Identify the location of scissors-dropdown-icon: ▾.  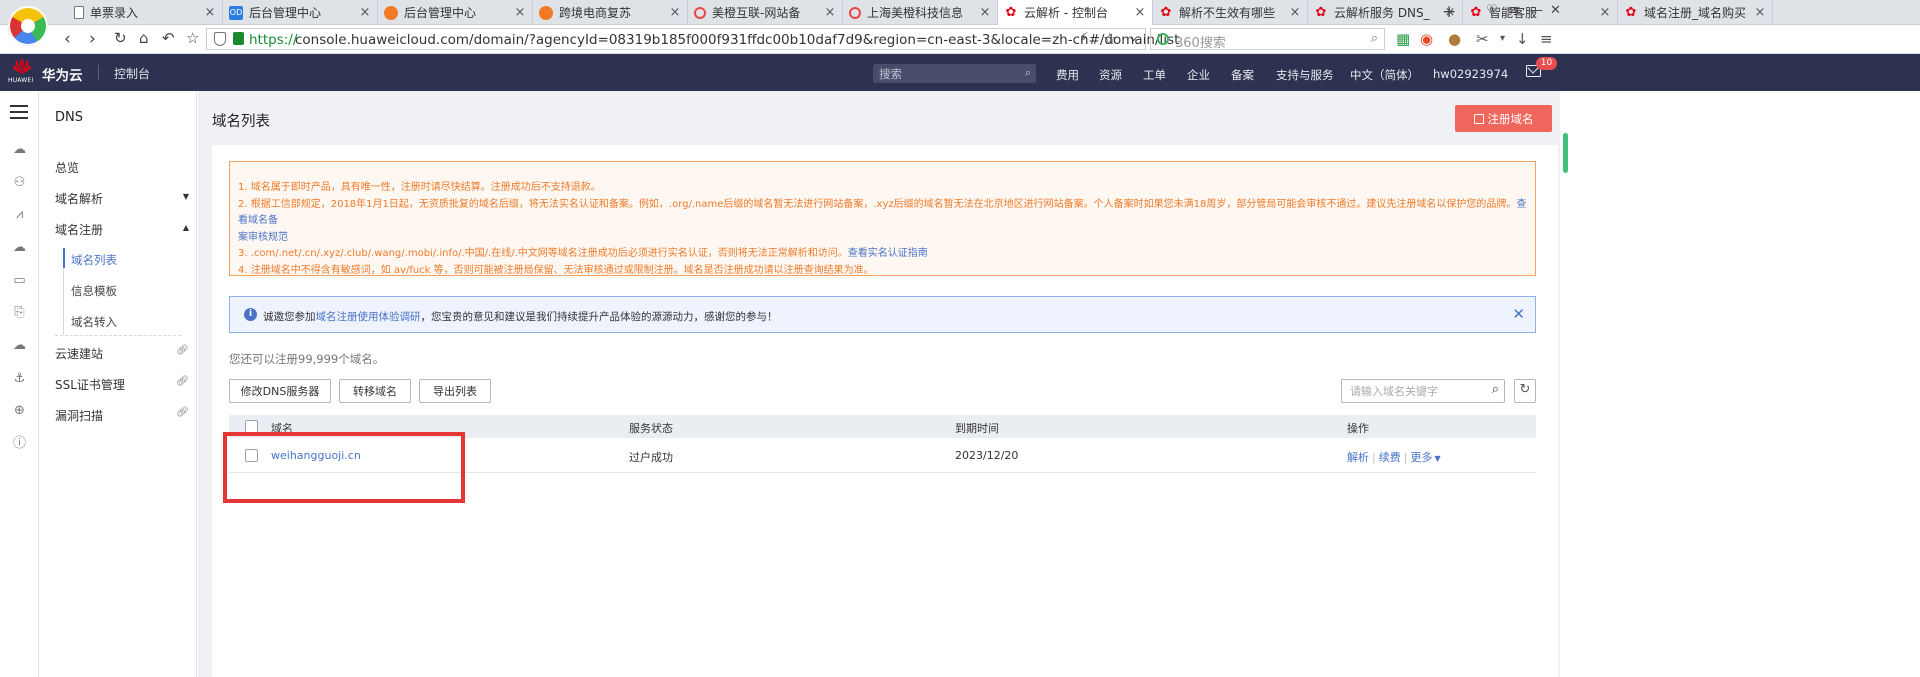
(1502, 38).